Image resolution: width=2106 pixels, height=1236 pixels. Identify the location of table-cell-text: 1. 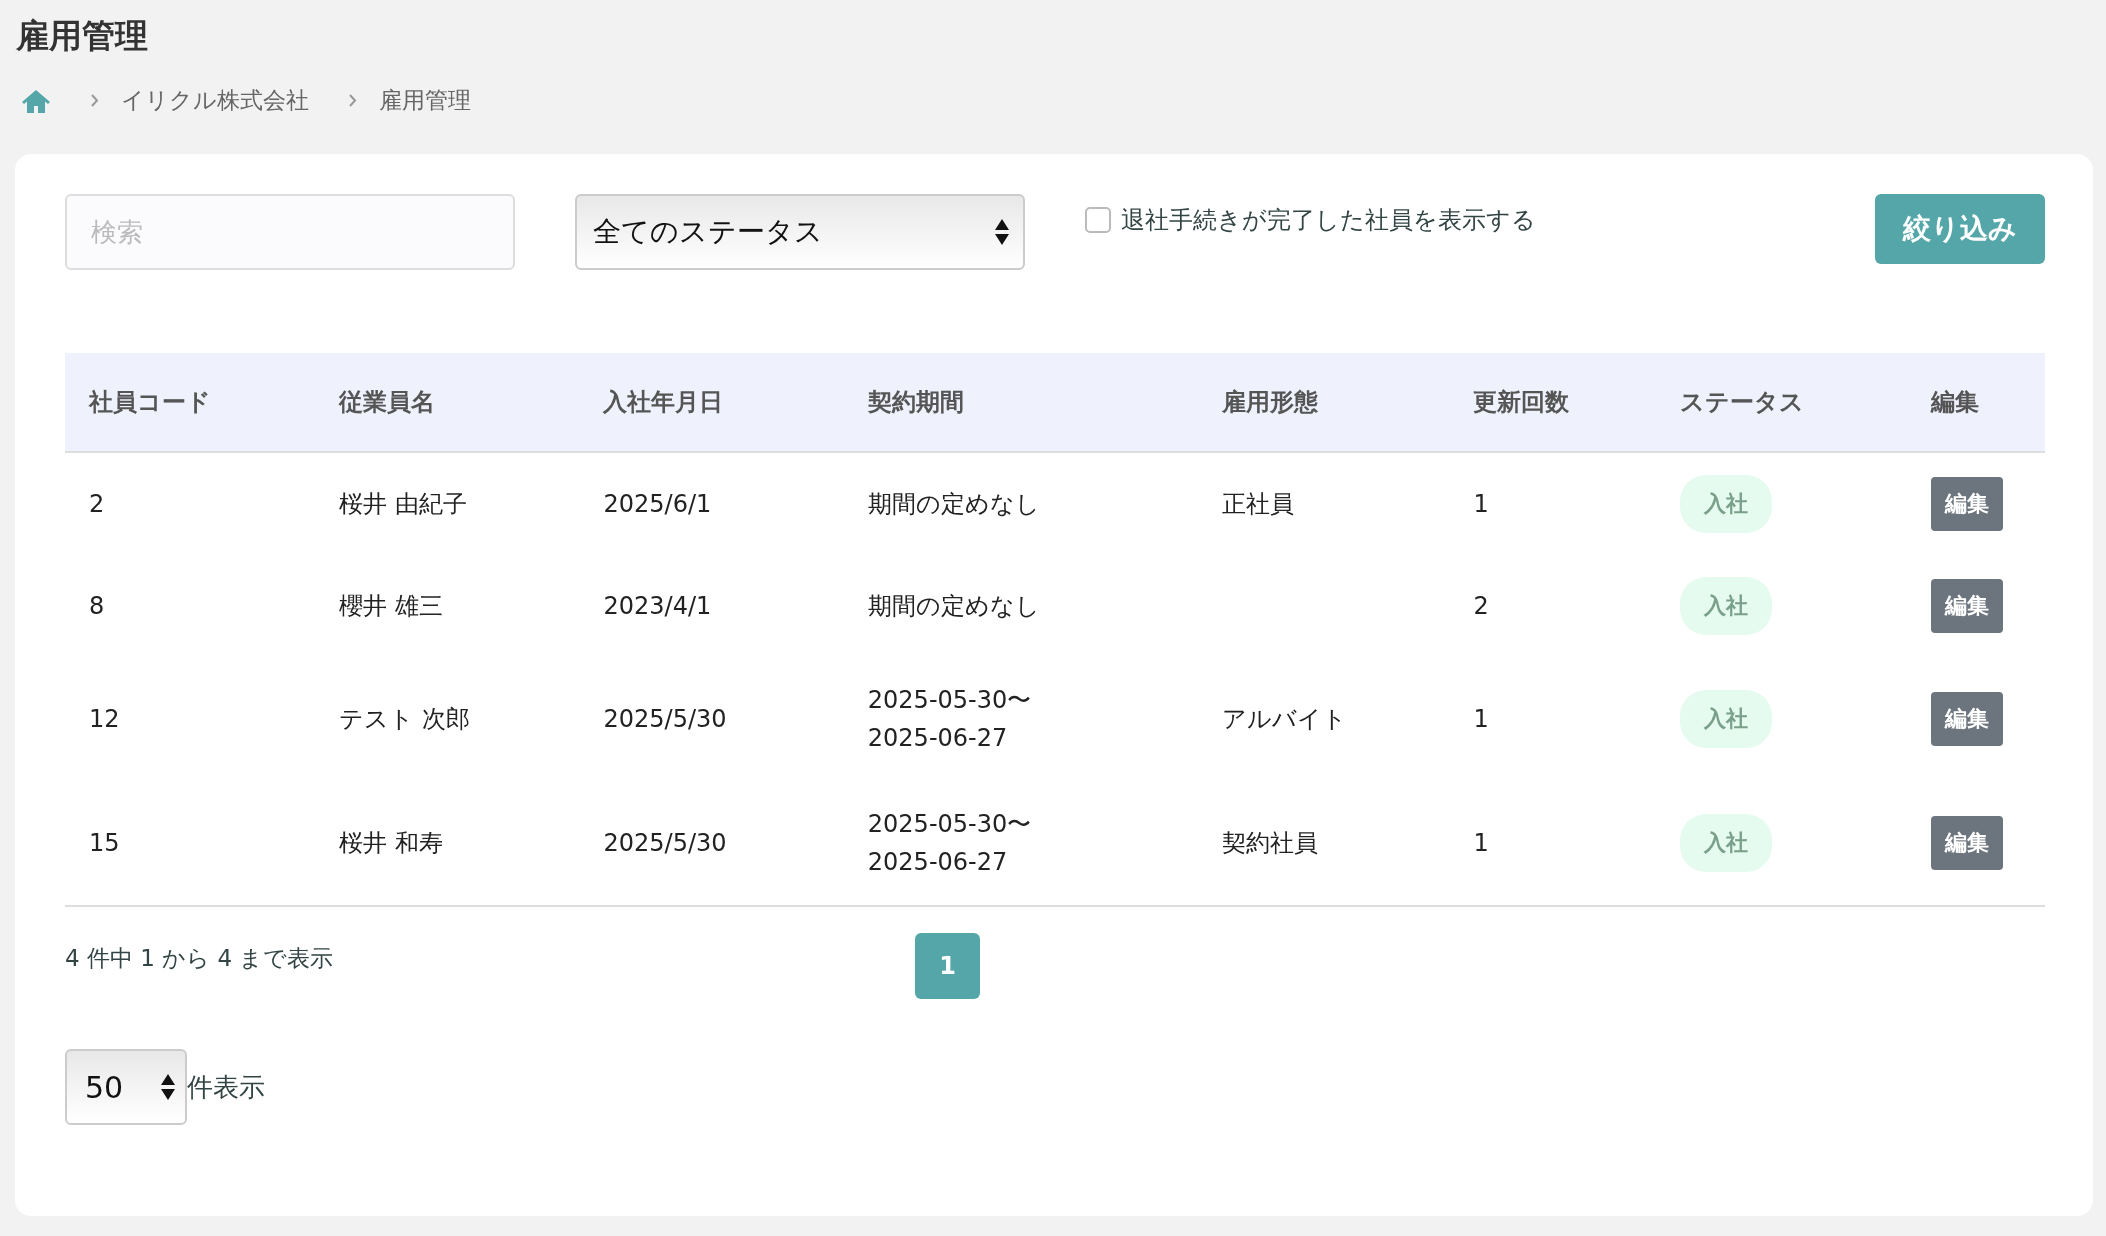
(1481, 719).